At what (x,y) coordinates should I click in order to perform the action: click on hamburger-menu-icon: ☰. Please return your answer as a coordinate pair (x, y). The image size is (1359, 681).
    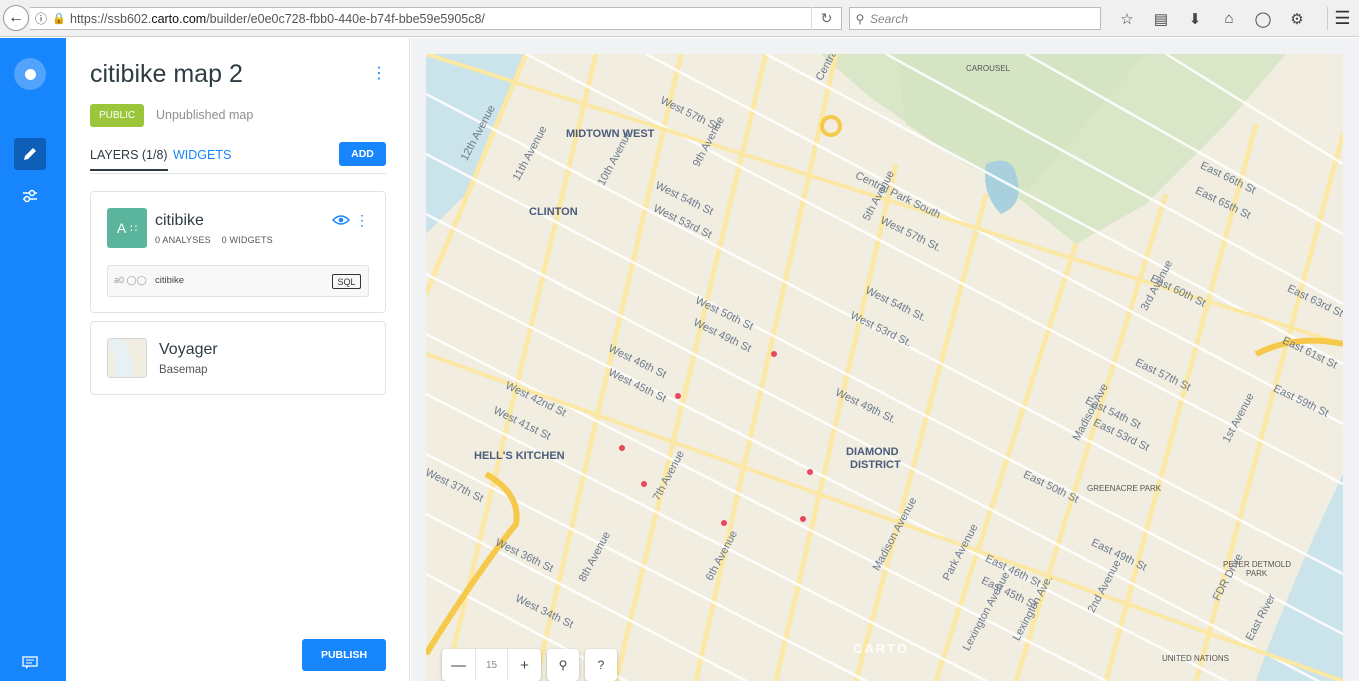
    Looking at the image, I should click on (1339, 18).